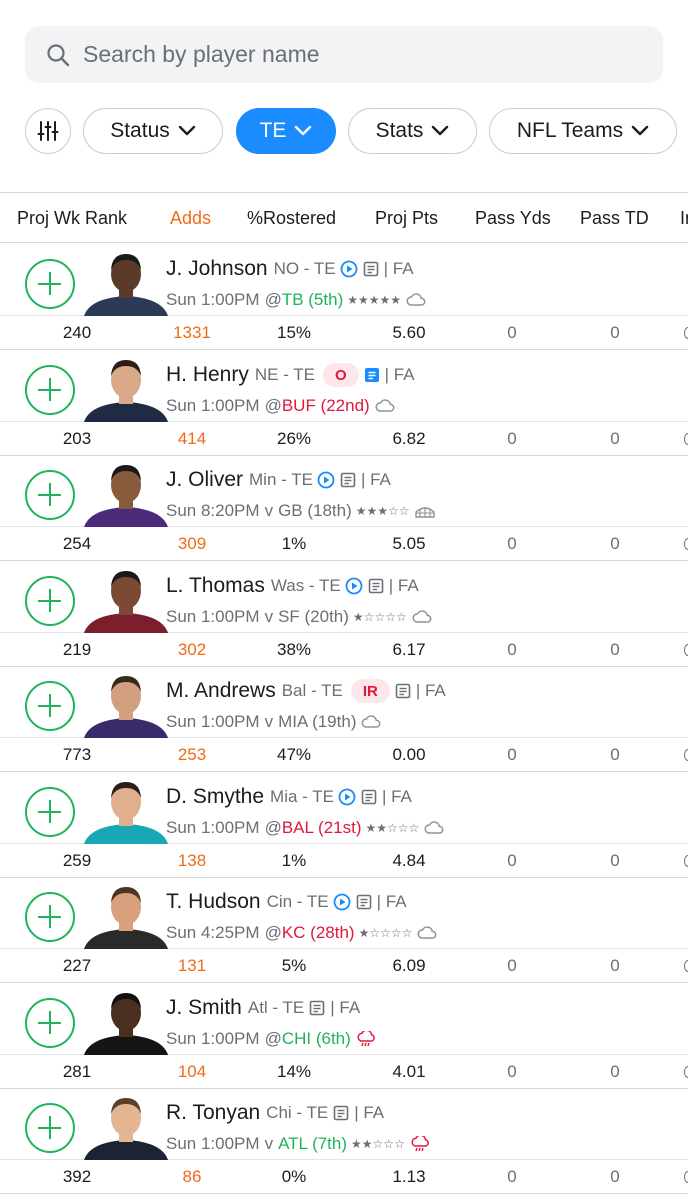 This screenshot has width=688, height=1200. What do you see at coordinates (192, 1071) in the screenshot?
I see `adds-value: 104` at bounding box center [192, 1071].